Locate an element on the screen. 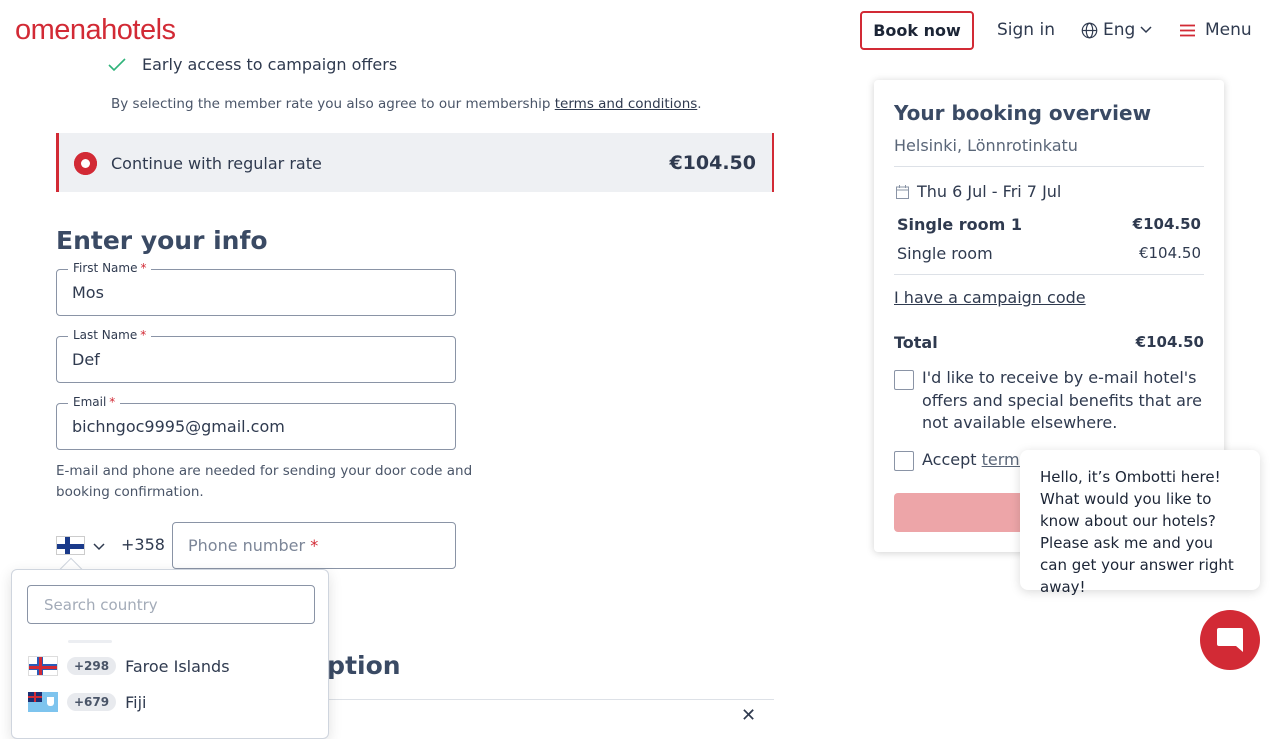 Image resolution: width=1280 pixels, height=739 pixels. rate-radio-selected is located at coordinates (85, 163).